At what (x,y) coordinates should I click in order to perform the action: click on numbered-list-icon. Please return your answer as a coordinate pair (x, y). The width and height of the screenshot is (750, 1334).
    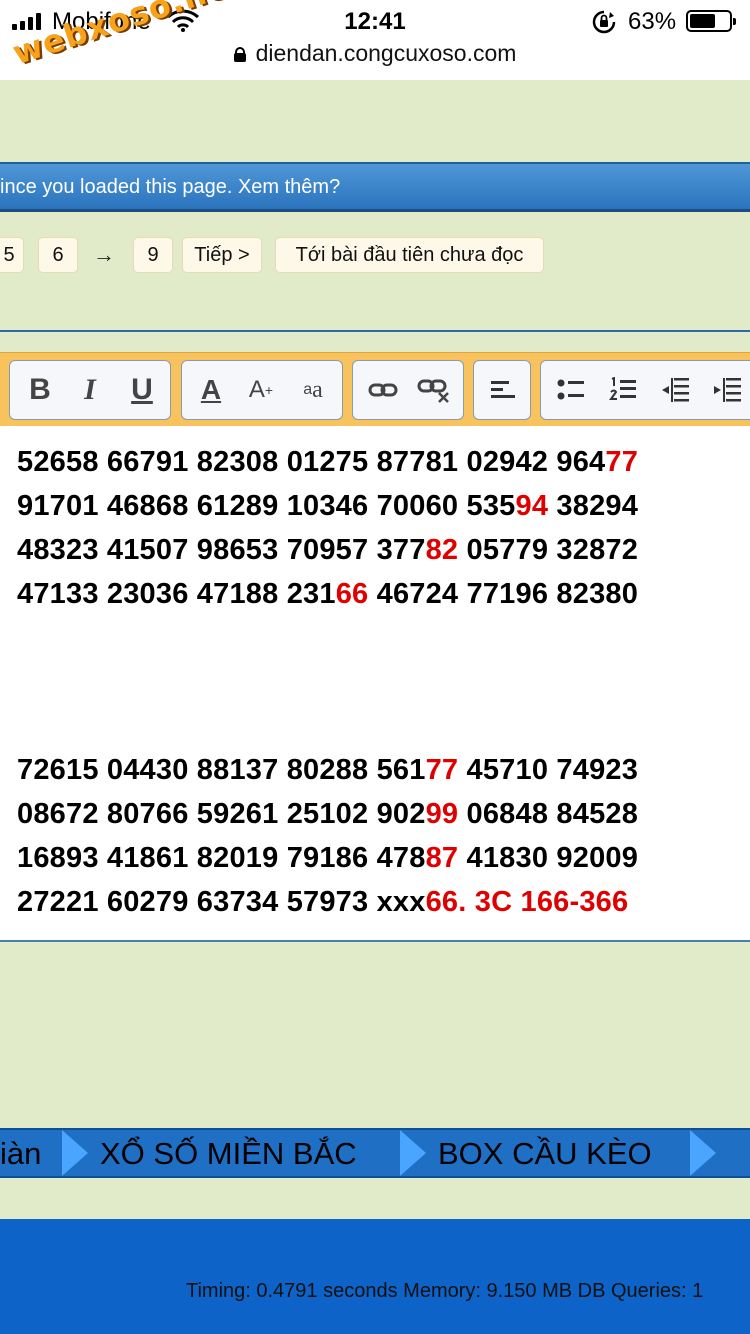
    Looking at the image, I should click on (623, 390).